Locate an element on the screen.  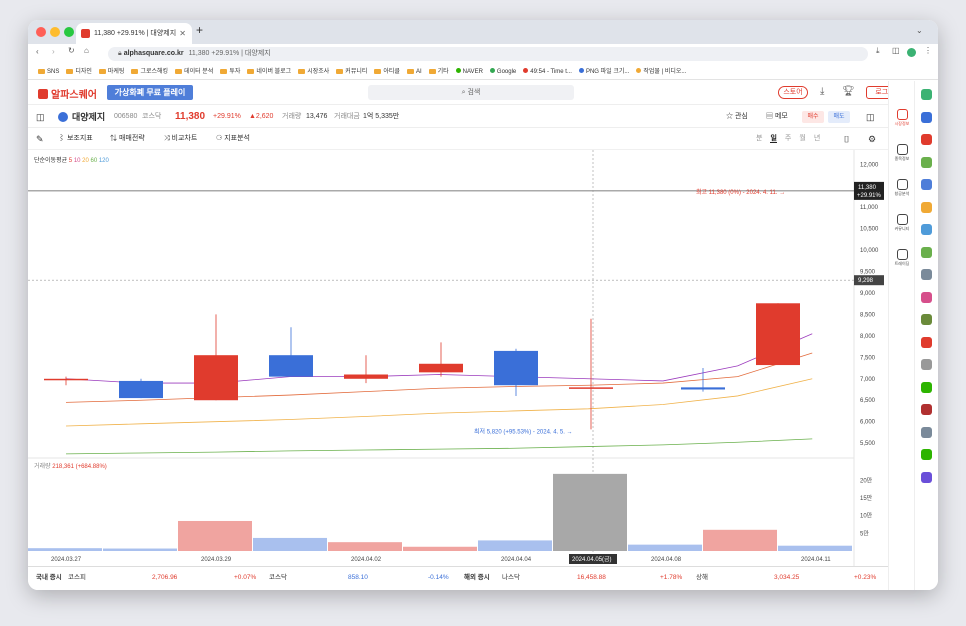
sidebar-item: 시장정보 is located at coordinates (902, 118).